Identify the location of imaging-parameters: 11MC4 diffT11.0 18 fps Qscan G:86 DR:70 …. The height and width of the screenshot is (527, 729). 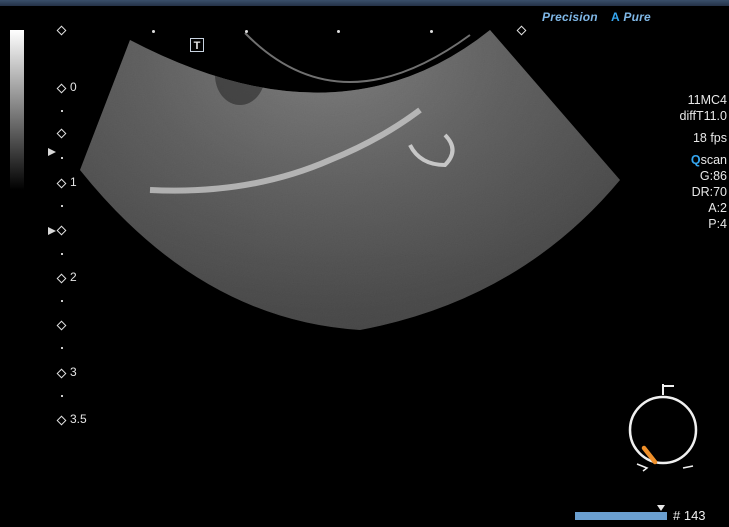
(704, 162).